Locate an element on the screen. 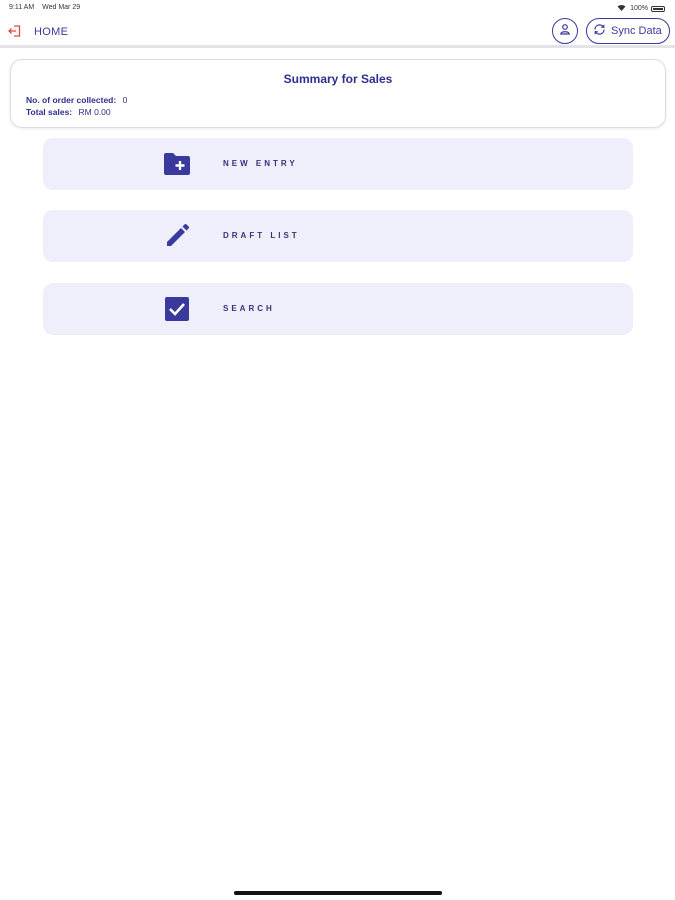 Image resolution: width=675 pixels, height=900 pixels. wifi-icon is located at coordinates (621, 8).